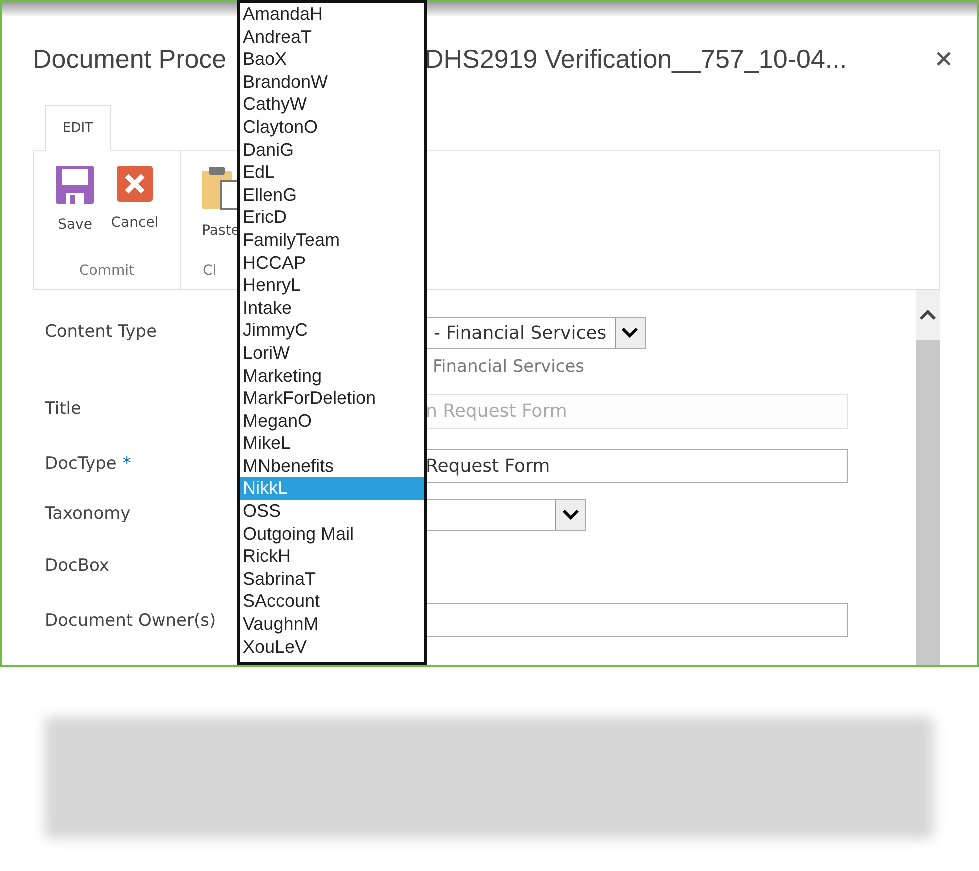 The image size is (979, 871). What do you see at coordinates (332, 172) in the screenshot?
I see `dropdown-option: EdL` at bounding box center [332, 172].